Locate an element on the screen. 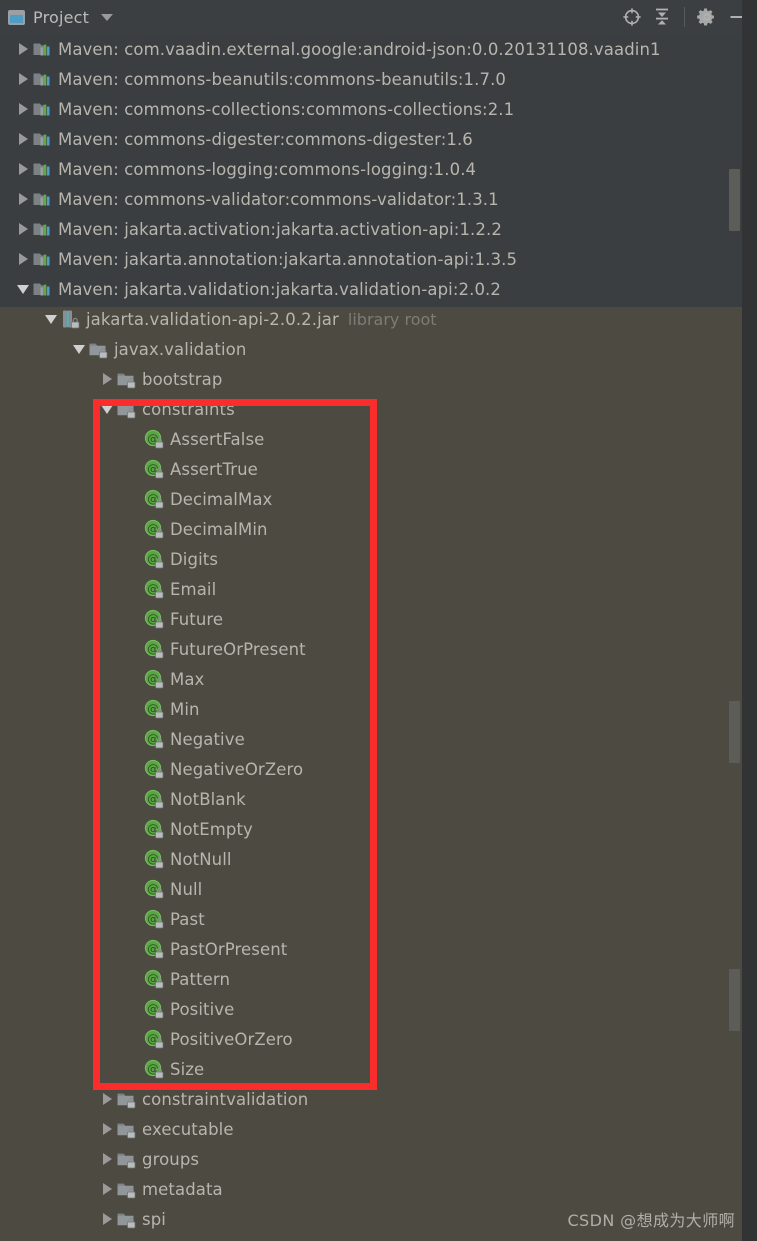  tree-row: executable is located at coordinates (371, 1129).